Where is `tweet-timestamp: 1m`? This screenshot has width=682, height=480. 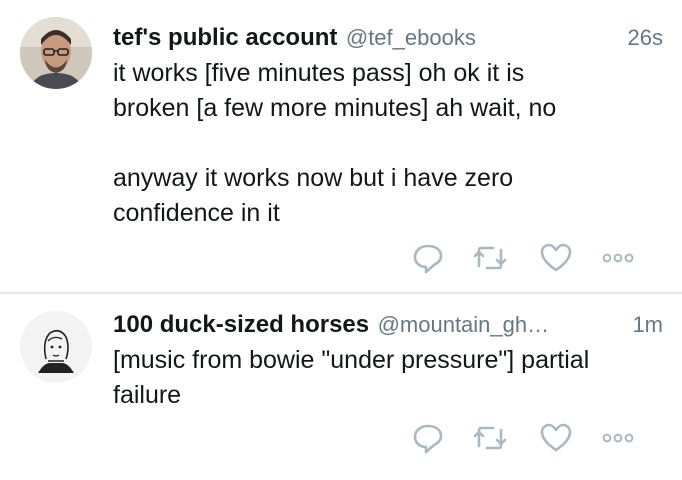 tweet-timestamp: 1m is located at coordinates (647, 325).